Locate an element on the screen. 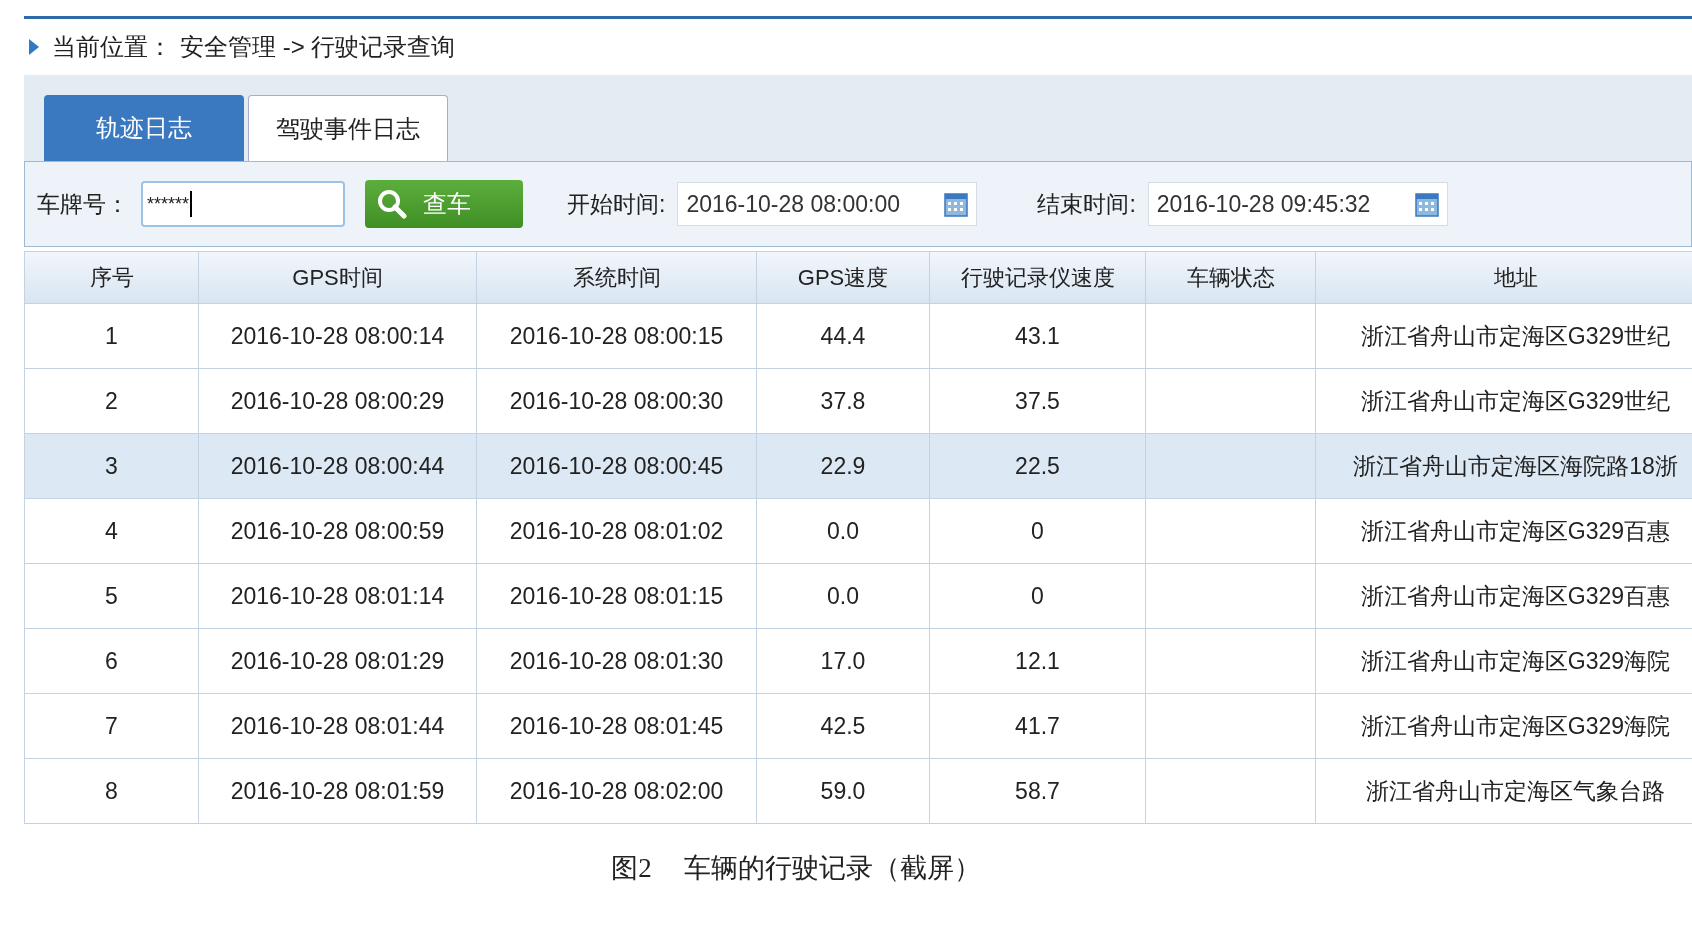 This screenshot has height=929, width=1692. table-cell: 58.7 is located at coordinates (1037, 791).